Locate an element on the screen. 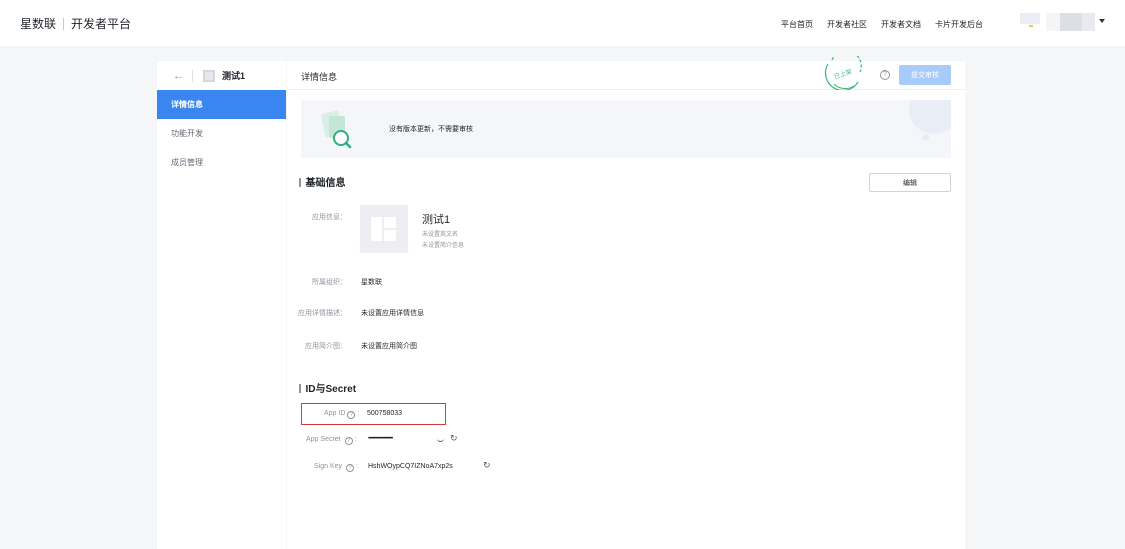  nav-docs: 开发者文档 is located at coordinates (901, 24).